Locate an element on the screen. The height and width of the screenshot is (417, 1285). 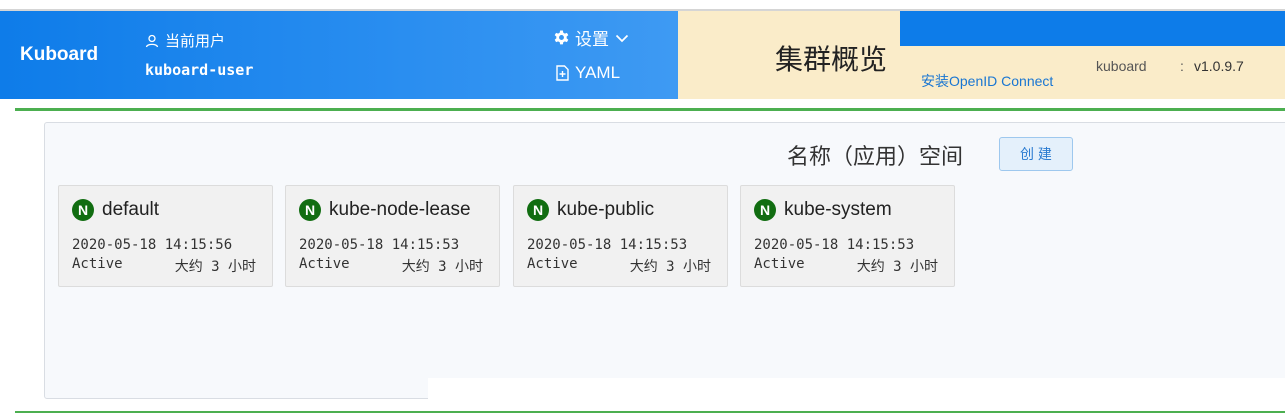
settings-menu-button: 设置 is located at coordinates (594, 37).